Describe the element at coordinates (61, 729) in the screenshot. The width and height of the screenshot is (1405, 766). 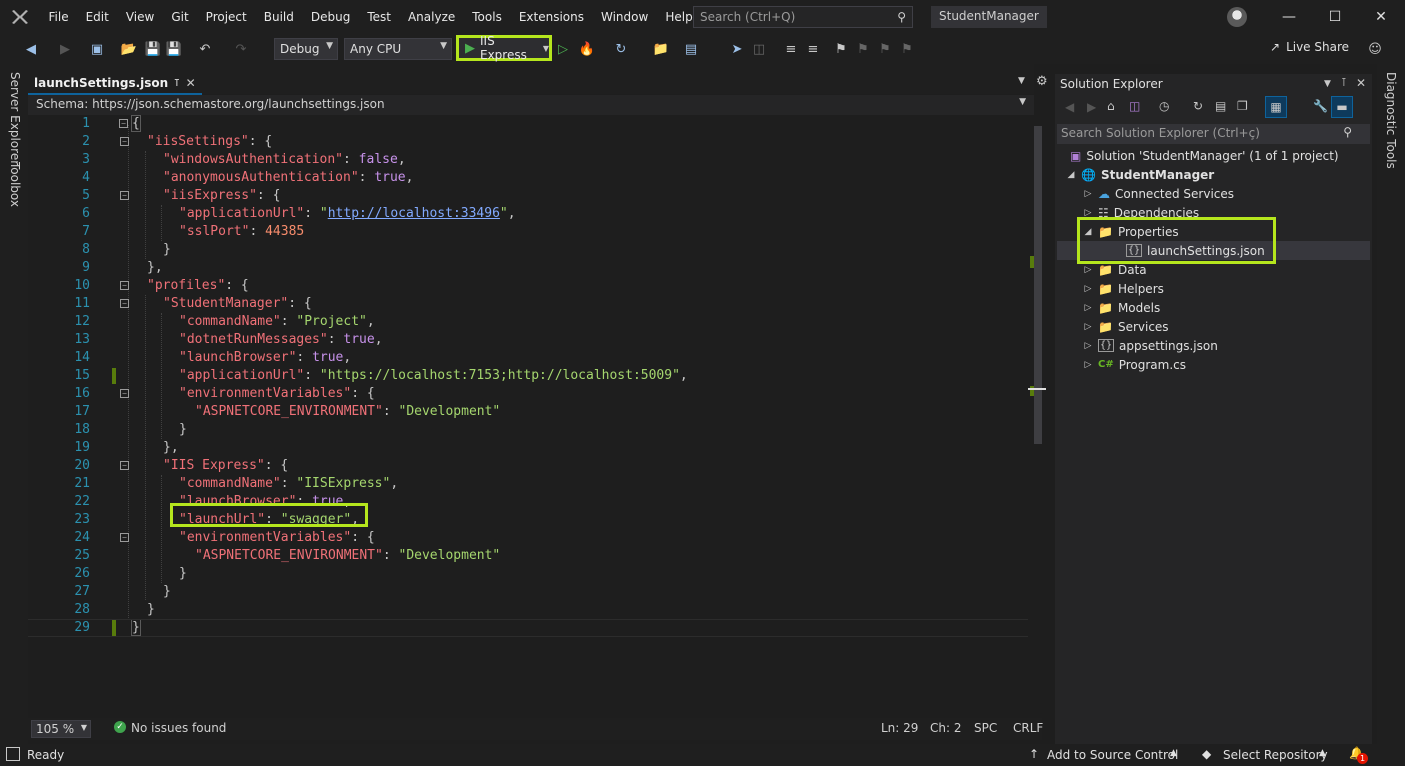
I see `zoom-select: 105 % ▼` at that location.